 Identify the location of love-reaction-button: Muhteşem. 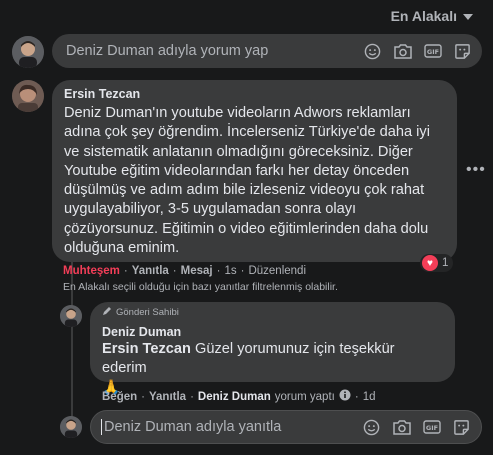
(91, 271).